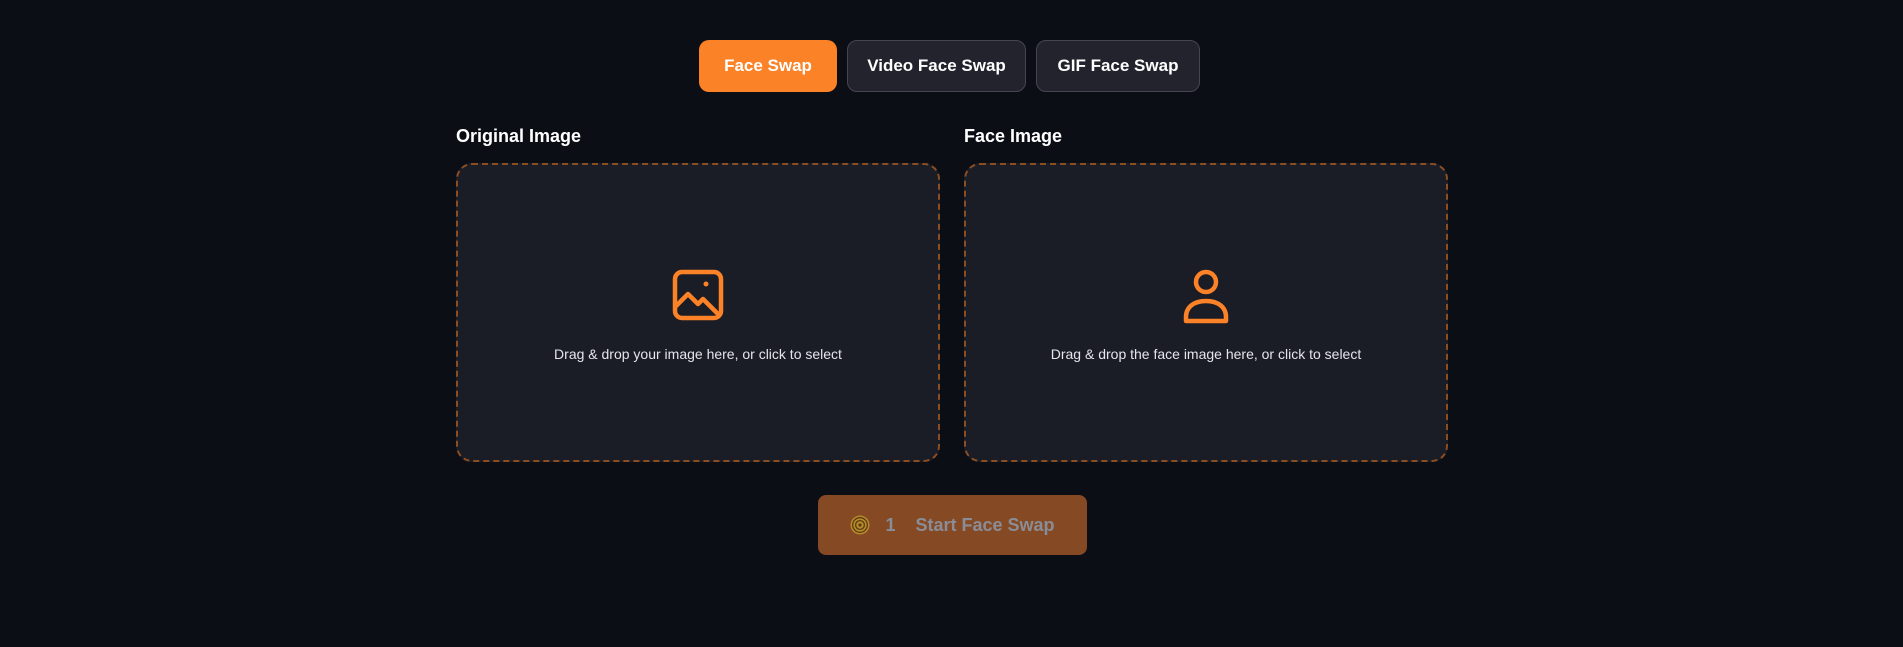  I want to click on coin-icon, so click(860, 525).